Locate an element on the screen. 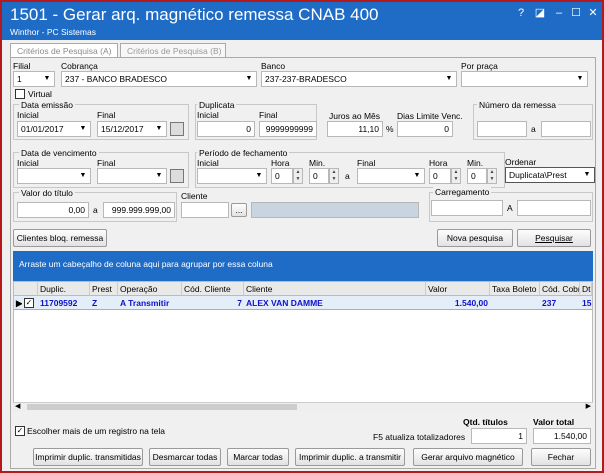 Image resolution: width=604 pixels, height=473 pixels. emissao-inicial-label: Inicial is located at coordinates (28, 115).